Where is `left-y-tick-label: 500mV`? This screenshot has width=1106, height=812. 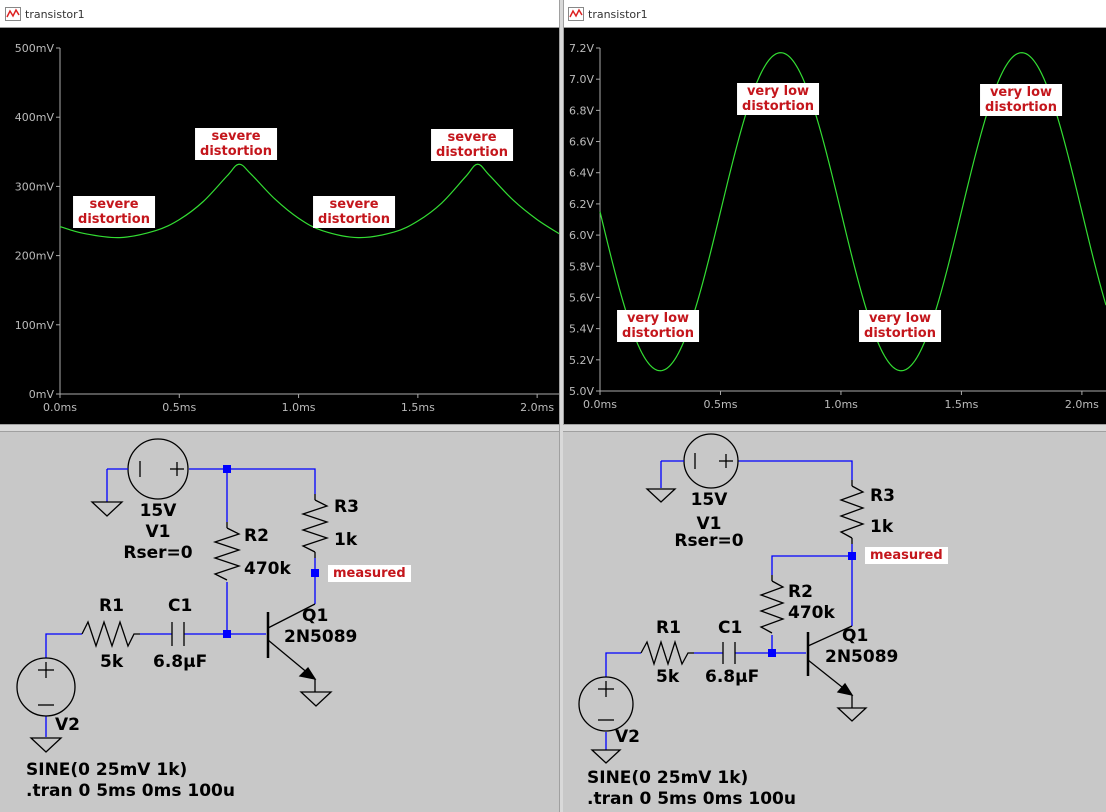 left-y-tick-label: 500mV is located at coordinates (35, 48).